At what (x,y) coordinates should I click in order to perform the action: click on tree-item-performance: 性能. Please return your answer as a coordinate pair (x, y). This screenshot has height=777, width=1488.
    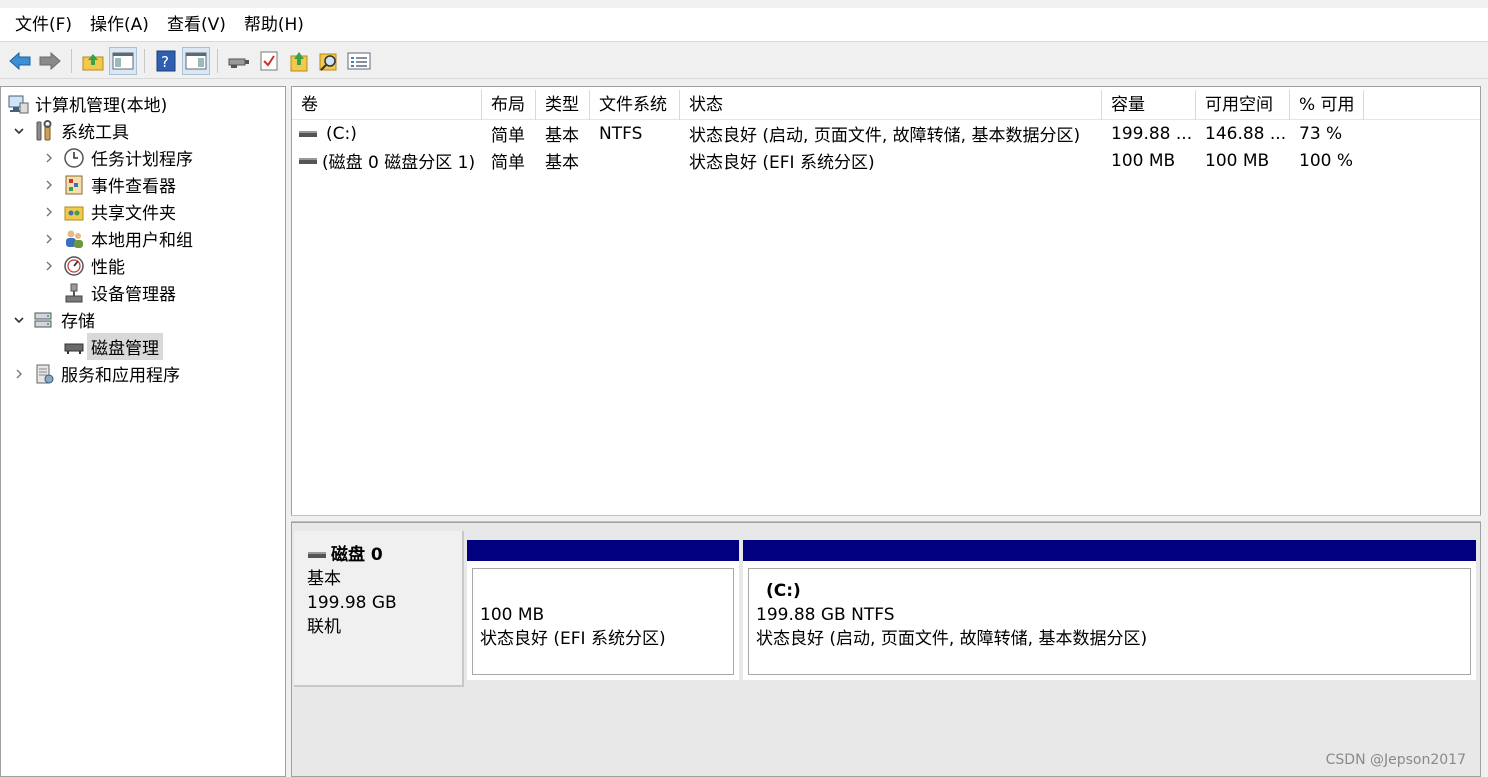
    Looking at the image, I should click on (83, 265).